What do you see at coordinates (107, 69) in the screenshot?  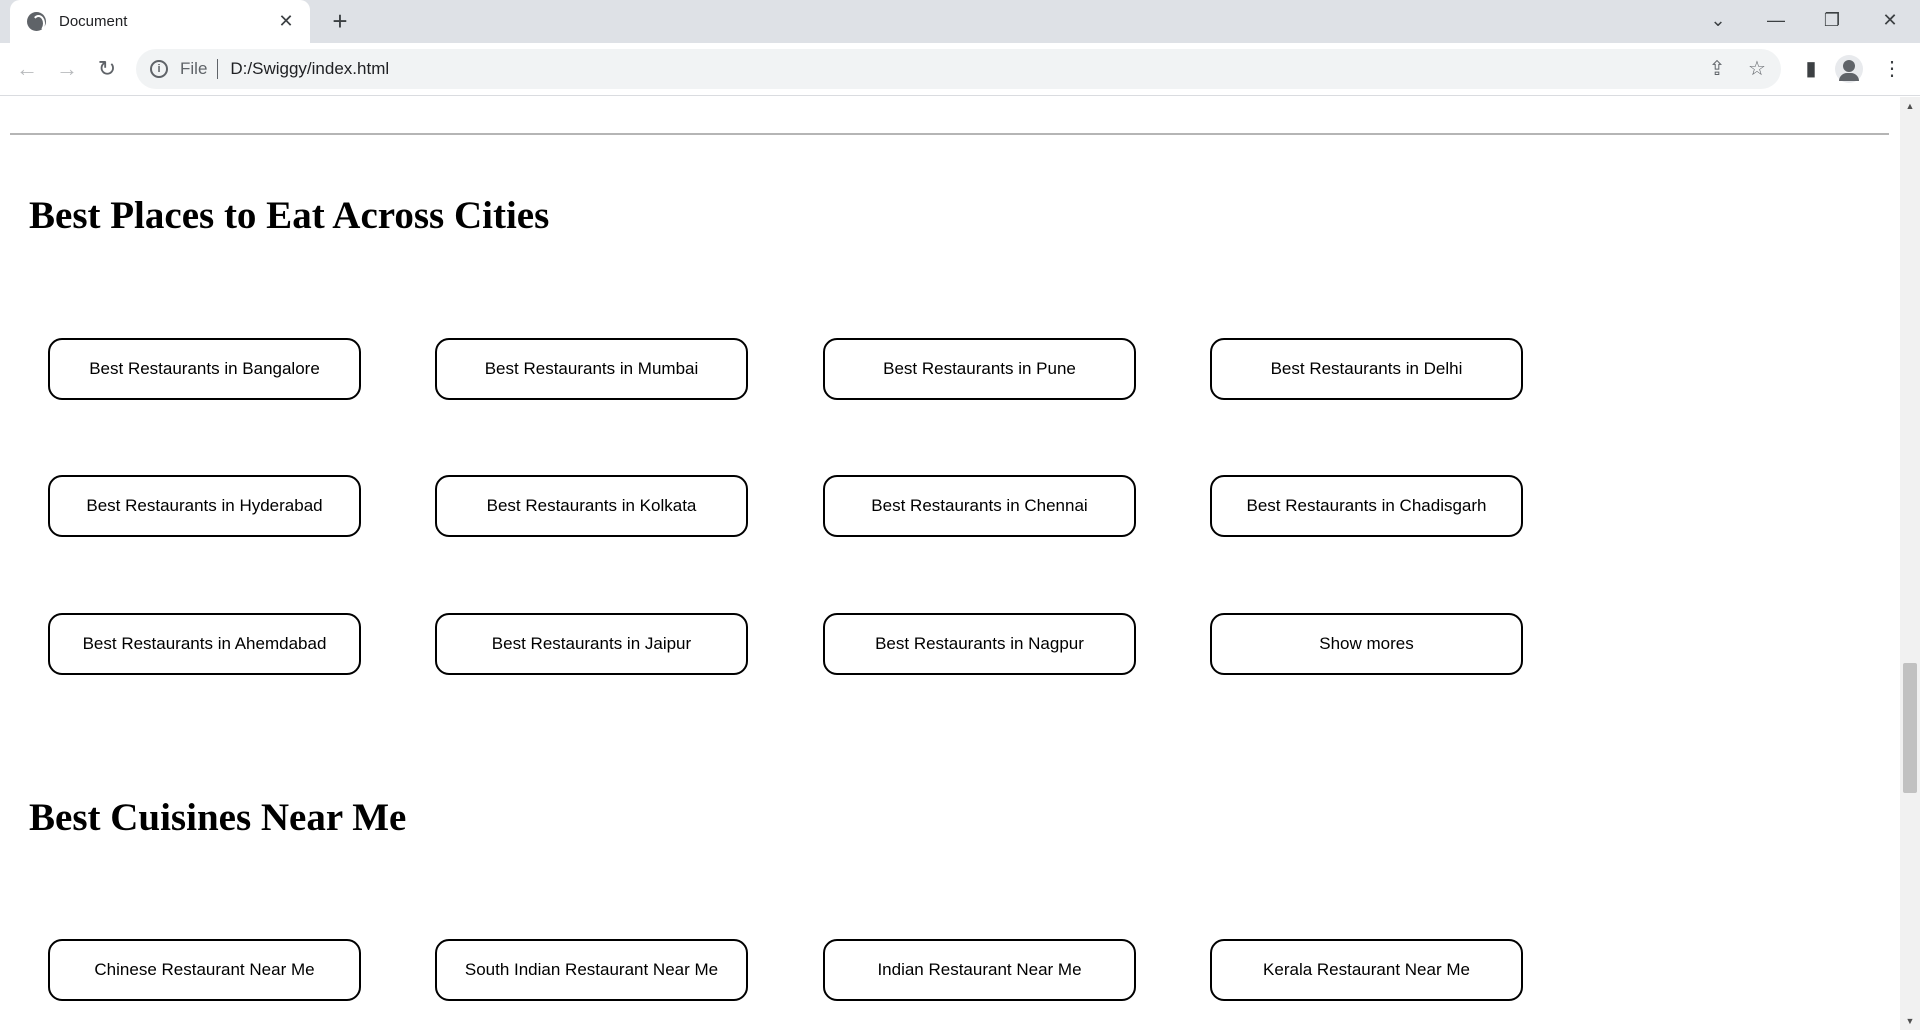 I see `reload-icon: ↻` at bounding box center [107, 69].